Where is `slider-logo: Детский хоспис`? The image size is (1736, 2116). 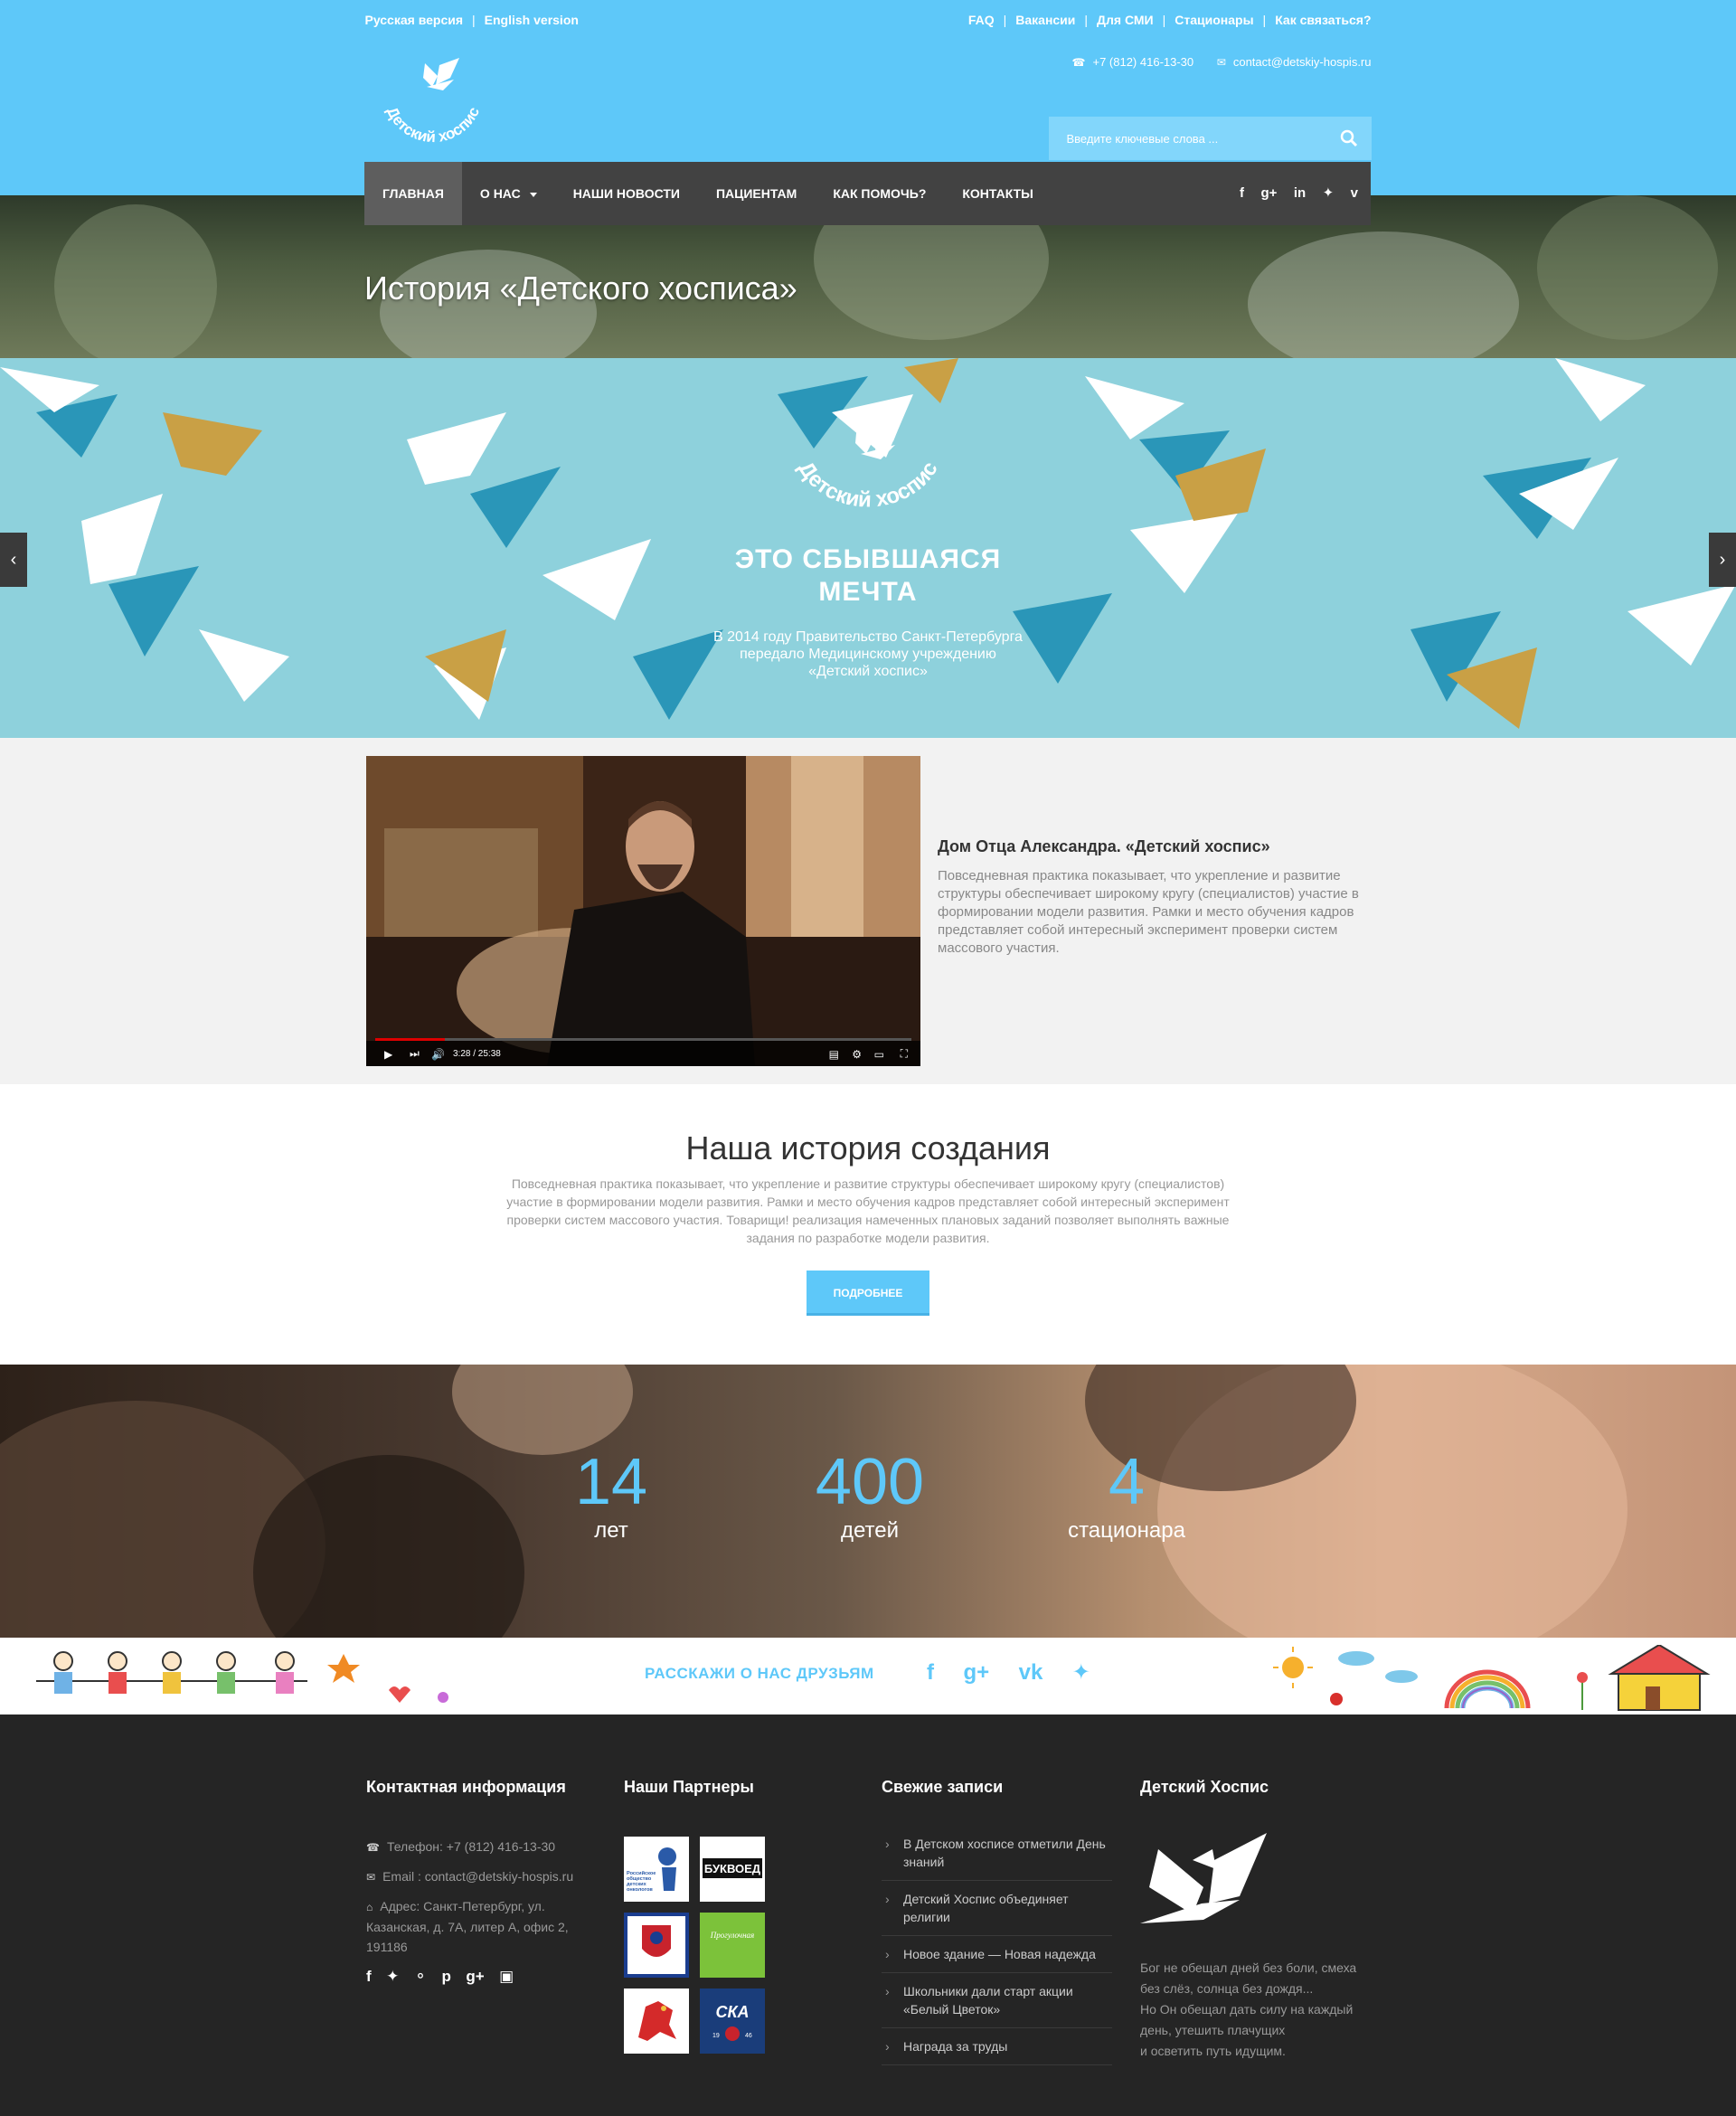 slider-logo: Детский хоспис is located at coordinates (868, 463).